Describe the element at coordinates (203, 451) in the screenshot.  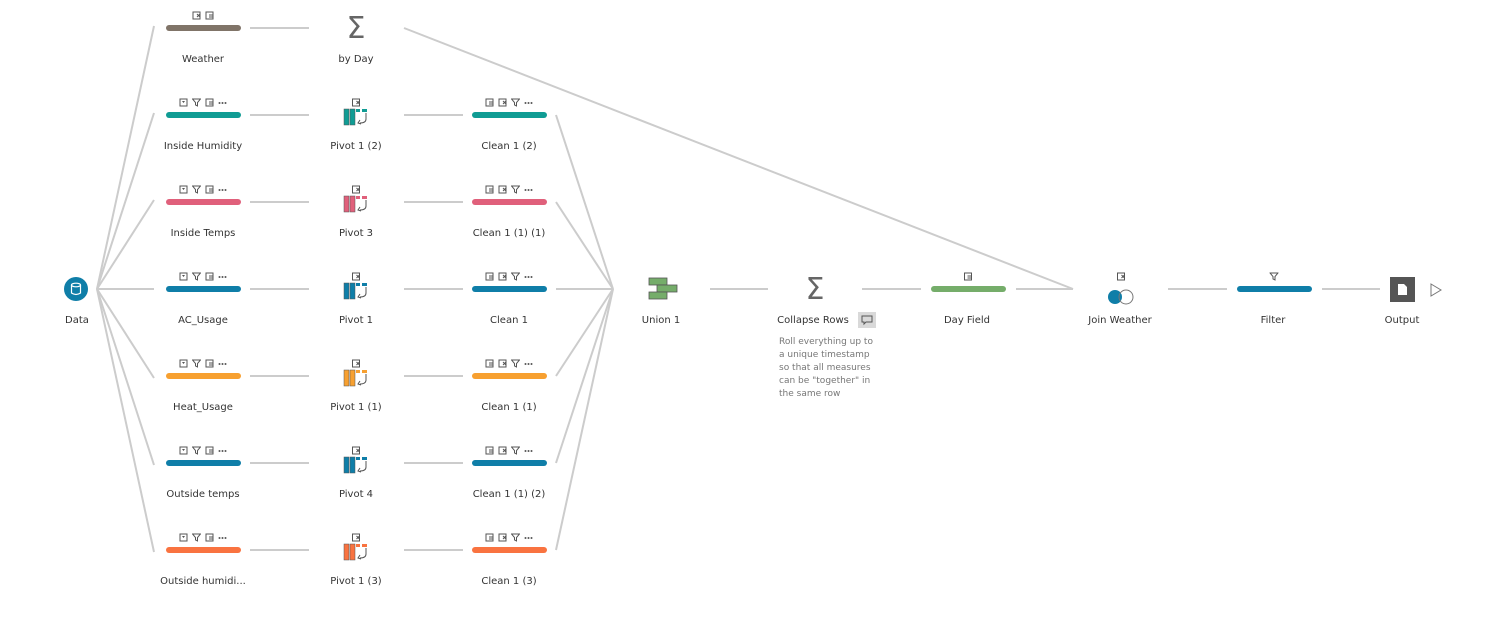
I see `input-toolbar` at that location.